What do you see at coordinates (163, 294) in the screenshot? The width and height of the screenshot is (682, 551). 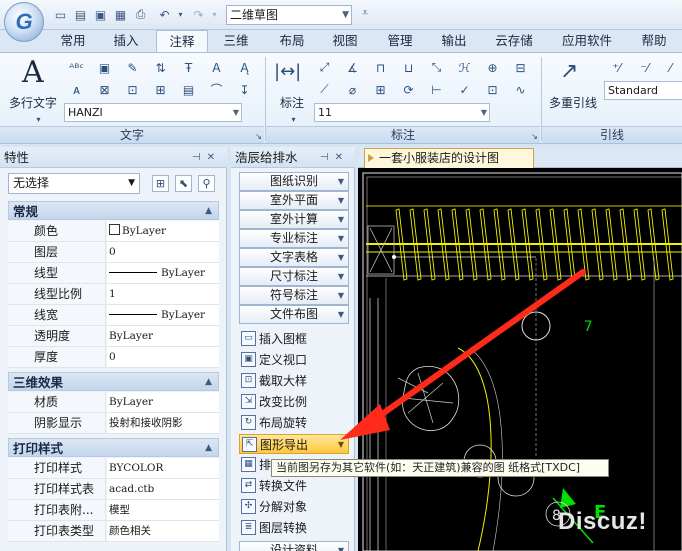 I see `property-value: 1` at bounding box center [163, 294].